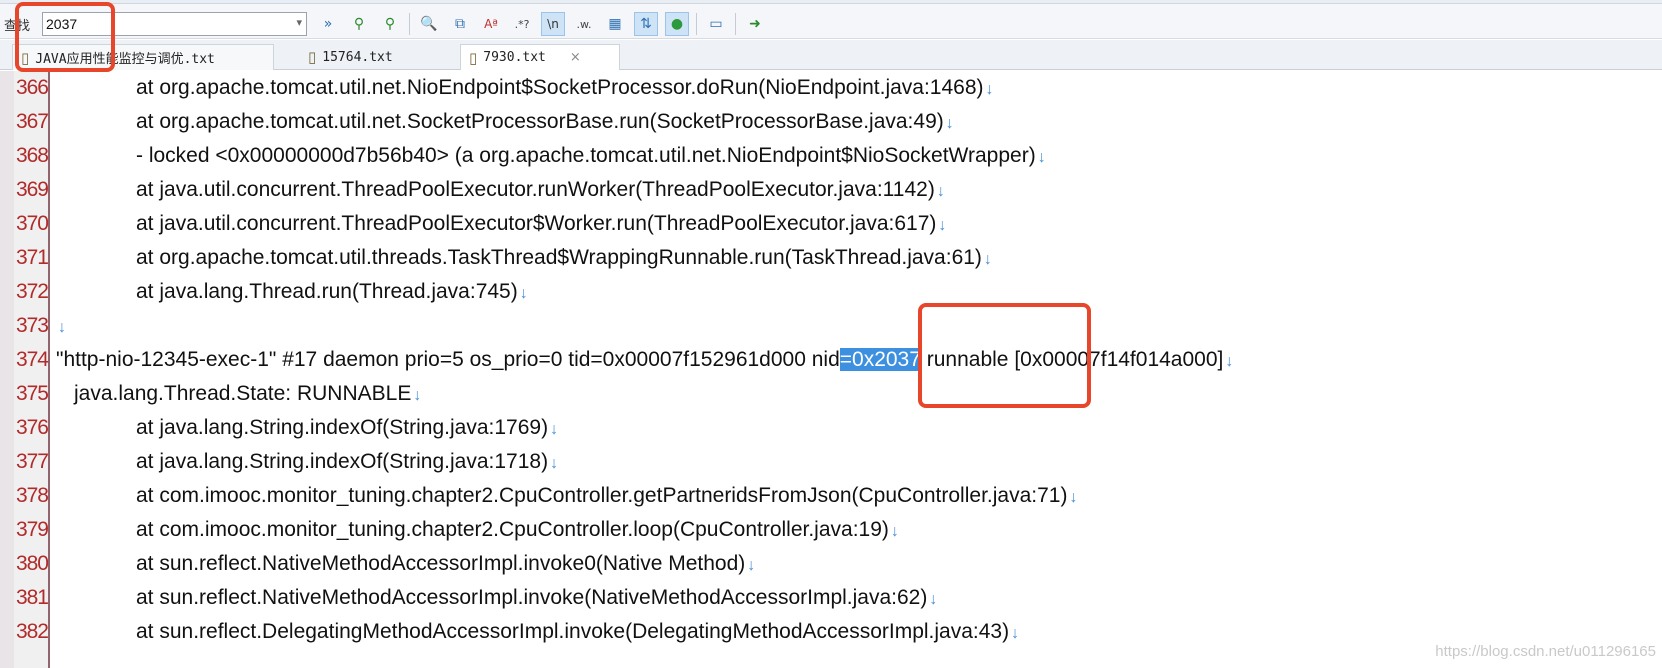 This screenshot has height=668, width=1662. I want to click on find-toolbar: 查找 ▾ » ⚲ ⚲ 🔍 ⧉ Aª .*? \n .w. ▦ ⇅ ● ▭ ➜, so click(831, 21).